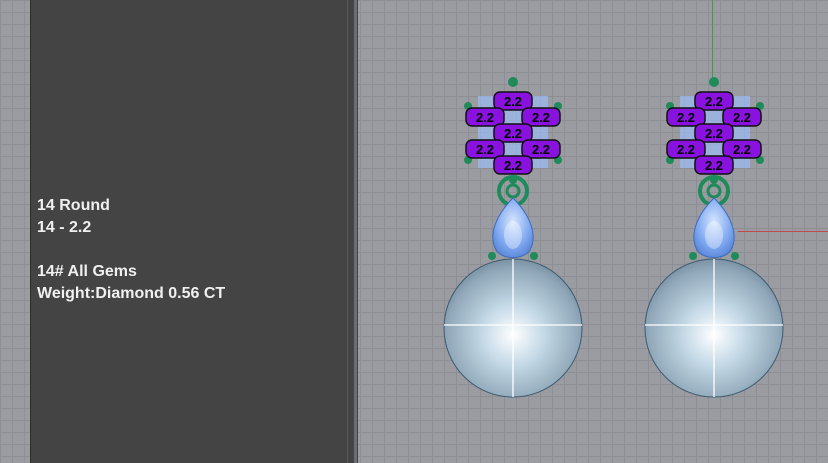  What do you see at coordinates (513, 328) in the screenshot?
I see `pearl-left` at bounding box center [513, 328].